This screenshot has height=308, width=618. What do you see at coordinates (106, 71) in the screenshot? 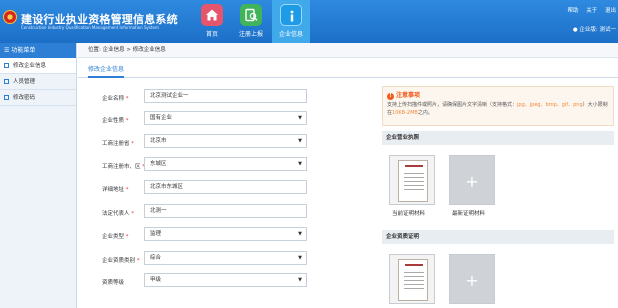
I see `tab-edit-company-info: 修改企业信息` at bounding box center [106, 71].